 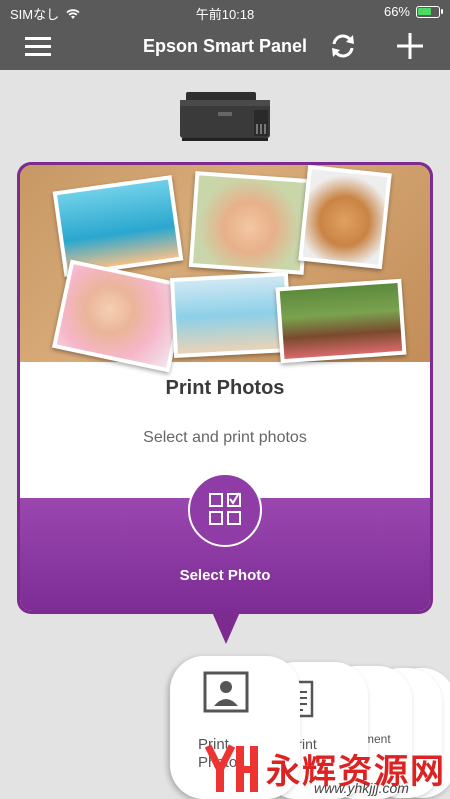 What do you see at coordinates (225, 116) in the screenshot?
I see `printer-image` at bounding box center [225, 116].